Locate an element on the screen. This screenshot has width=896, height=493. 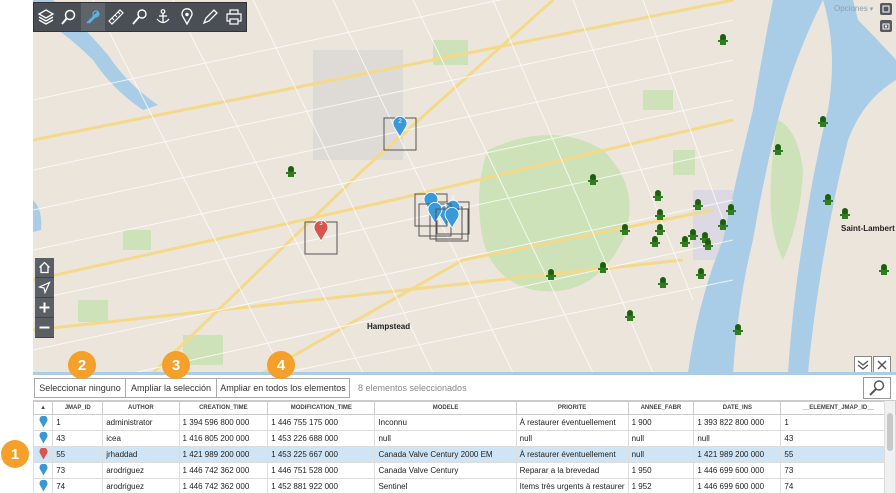
camera-icon is located at coordinates (886, 26).